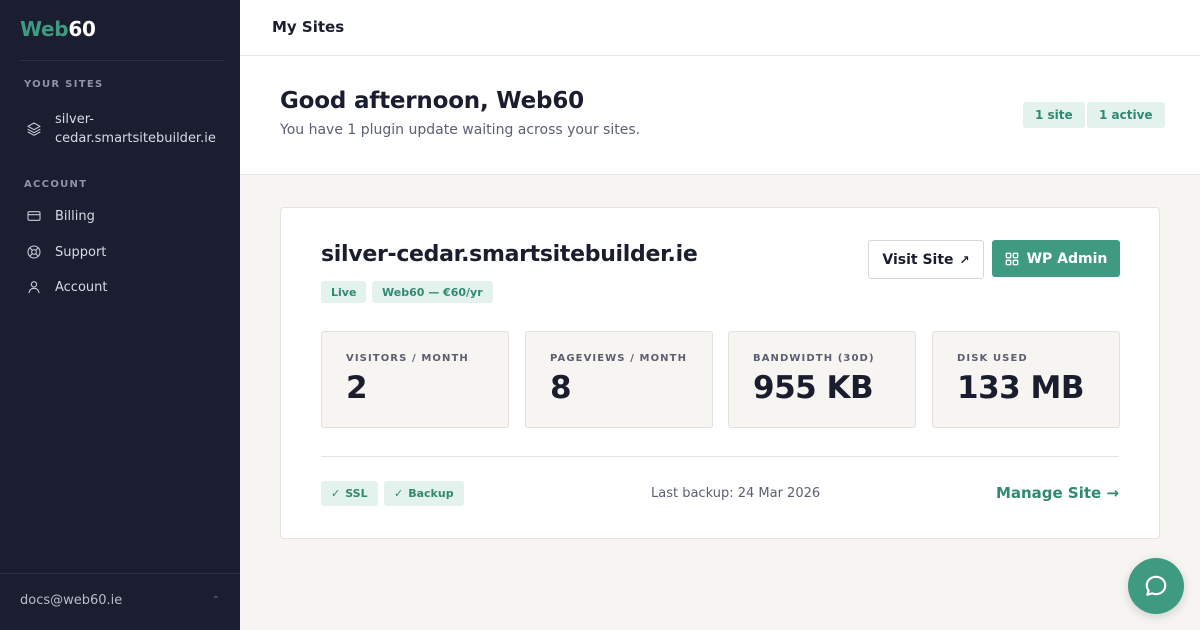 The height and width of the screenshot is (630, 1200). Describe the element at coordinates (431, 493) in the screenshot. I see `backup-badge-label: Backup` at that location.